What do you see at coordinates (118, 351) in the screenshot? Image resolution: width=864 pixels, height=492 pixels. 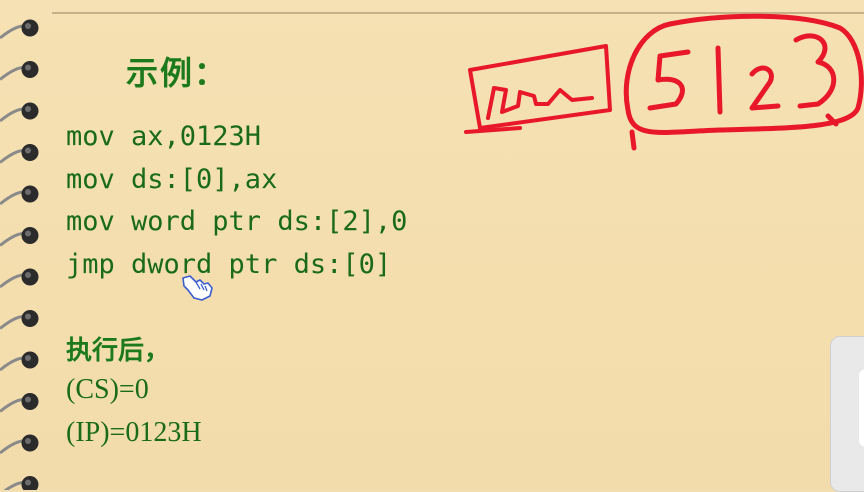 I see `after-execution-label: 执行后，` at bounding box center [118, 351].